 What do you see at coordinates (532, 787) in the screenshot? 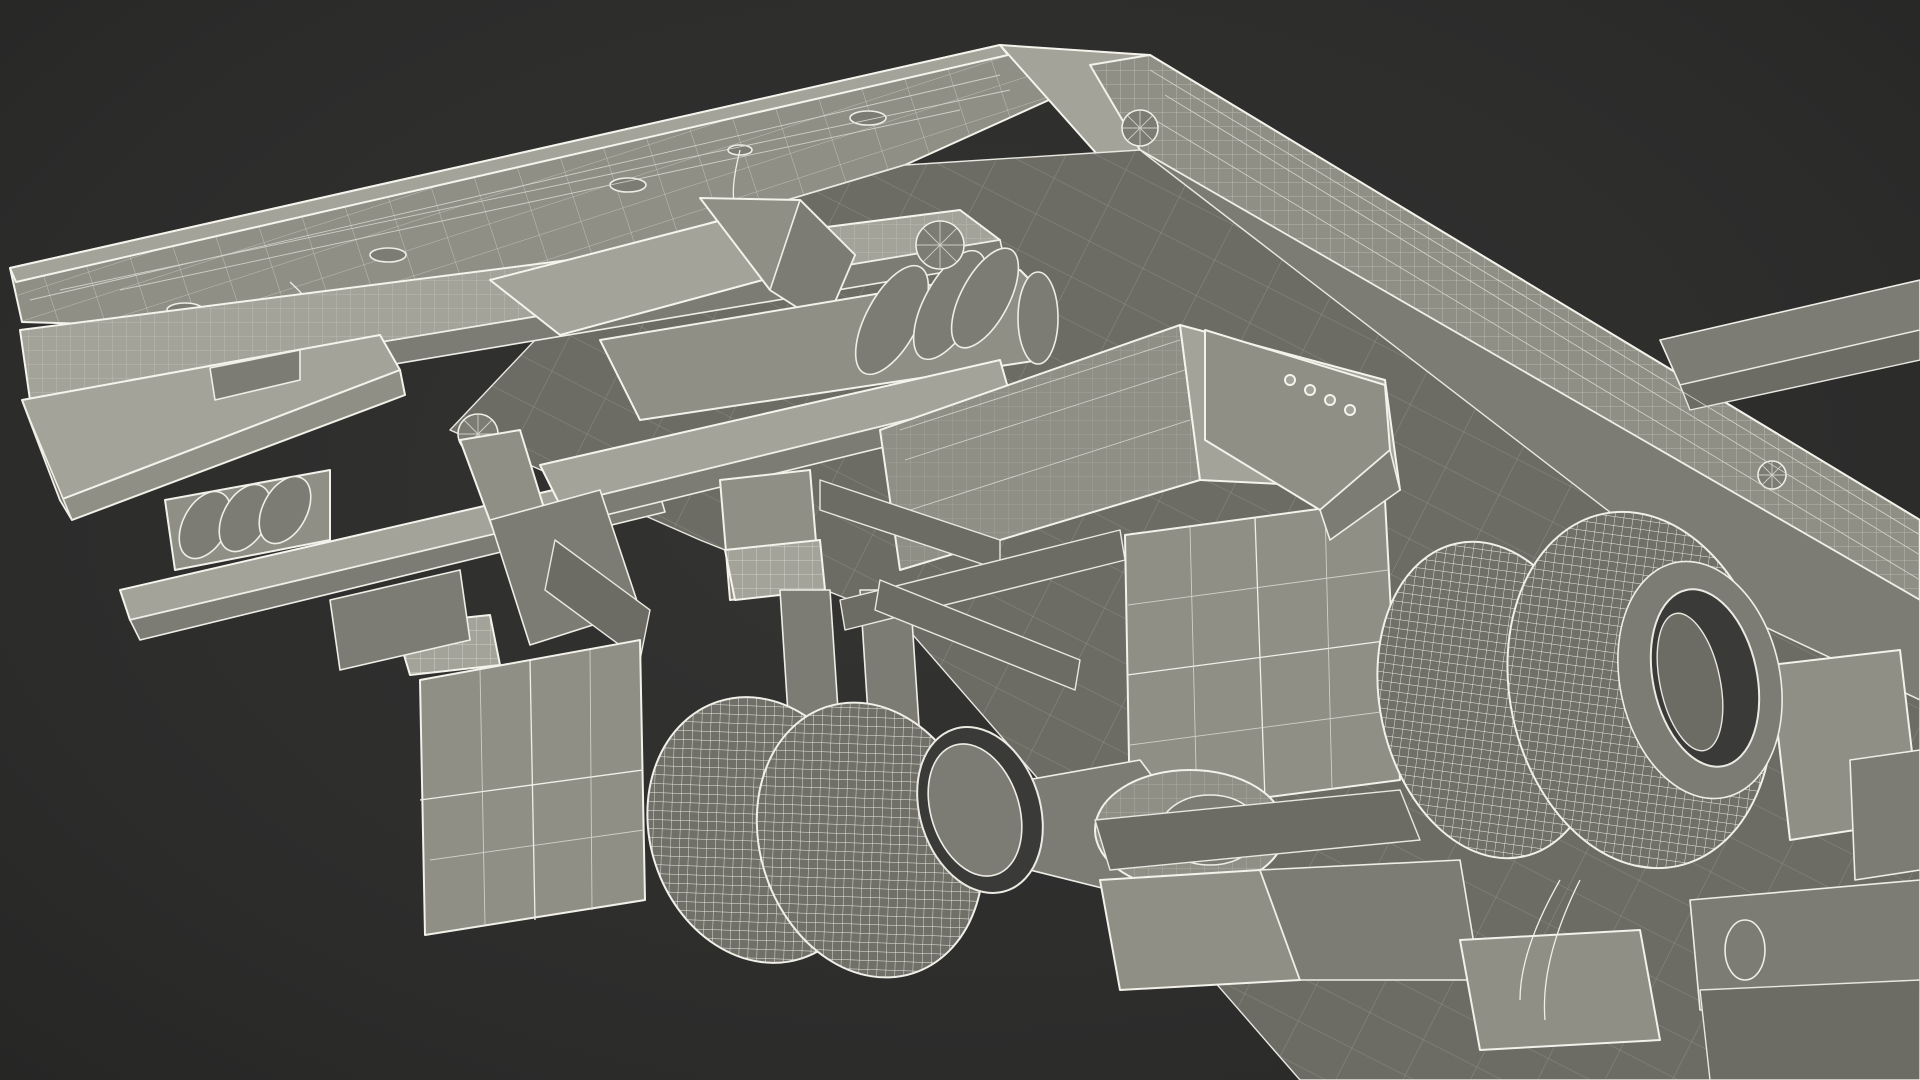
I see `mud-flap-left` at bounding box center [532, 787].